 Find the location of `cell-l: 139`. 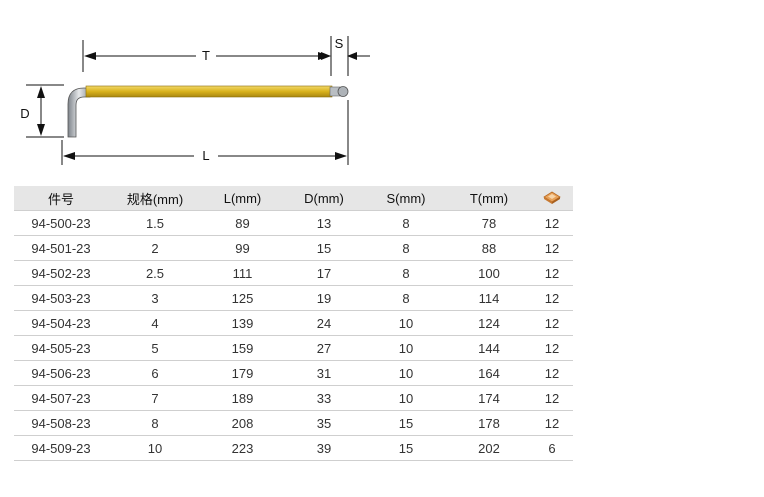

cell-l: 139 is located at coordinates (242, 323).